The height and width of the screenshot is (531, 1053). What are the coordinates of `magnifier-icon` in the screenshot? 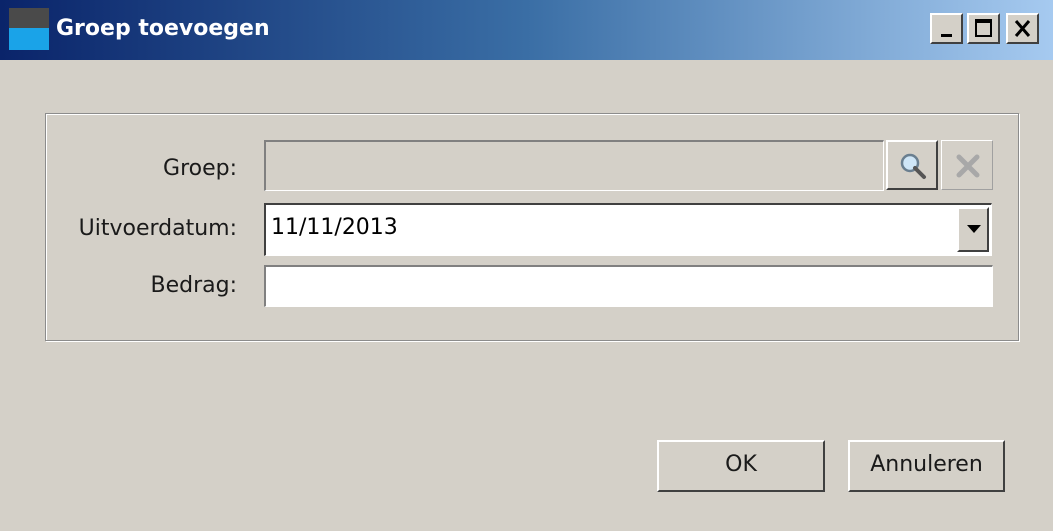 It's located at (913, 166).